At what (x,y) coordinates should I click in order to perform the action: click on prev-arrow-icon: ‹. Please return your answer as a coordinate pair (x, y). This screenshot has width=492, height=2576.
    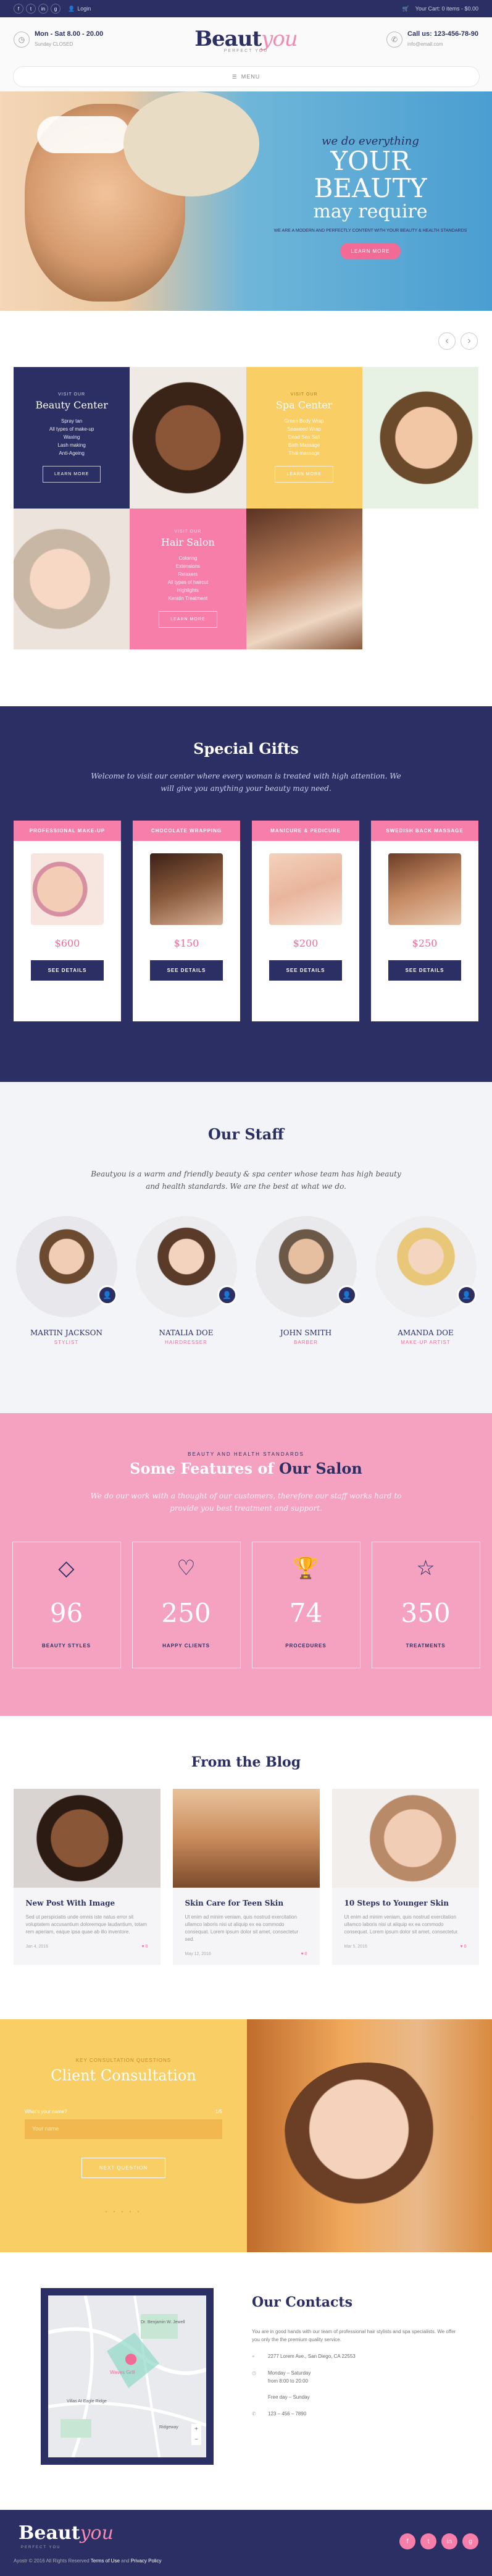
    Looking at the image, I should click on (447, 341).